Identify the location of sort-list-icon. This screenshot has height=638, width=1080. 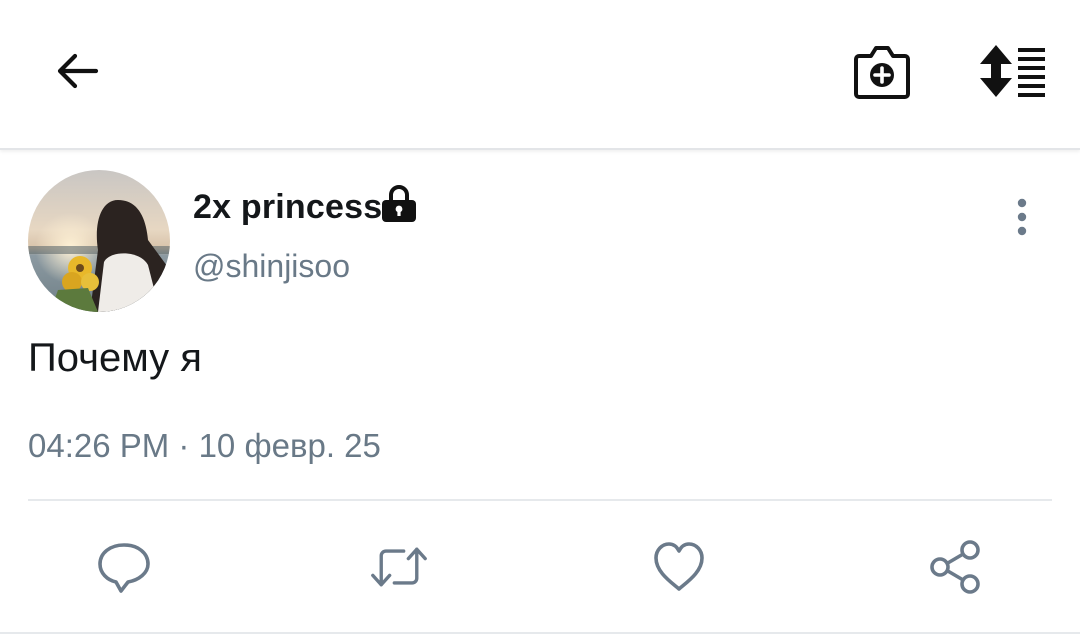
(1012, 71).